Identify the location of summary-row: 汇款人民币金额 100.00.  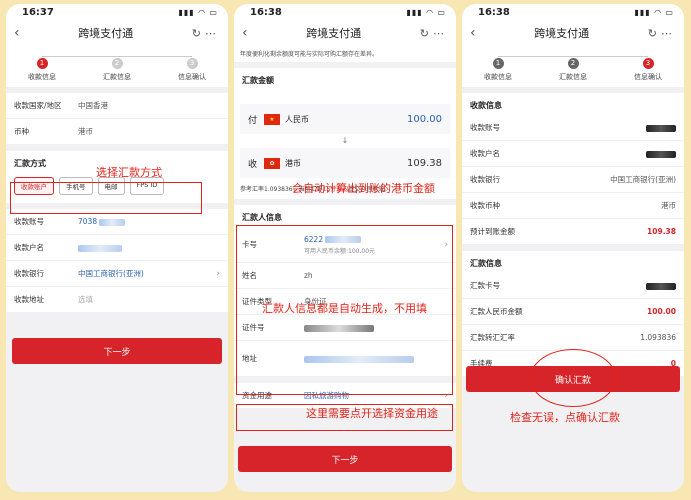
(573, 312).